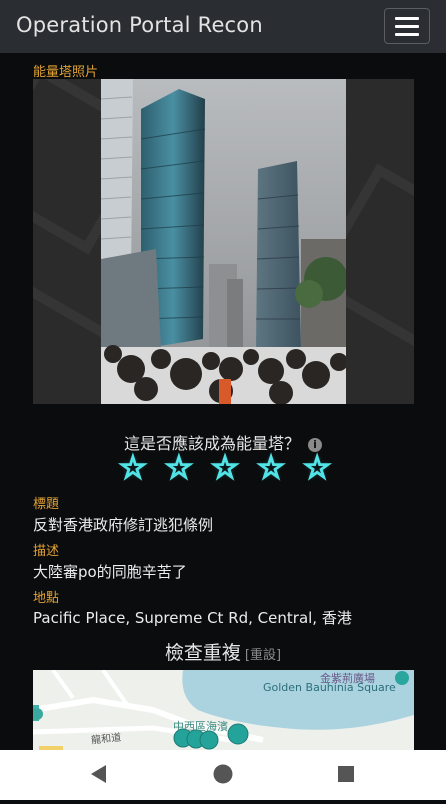 Image resolution: width=446 pixels, height=804 pixels. I want to click on top-navbar: Operation Portal Recon, so click(223, 26).